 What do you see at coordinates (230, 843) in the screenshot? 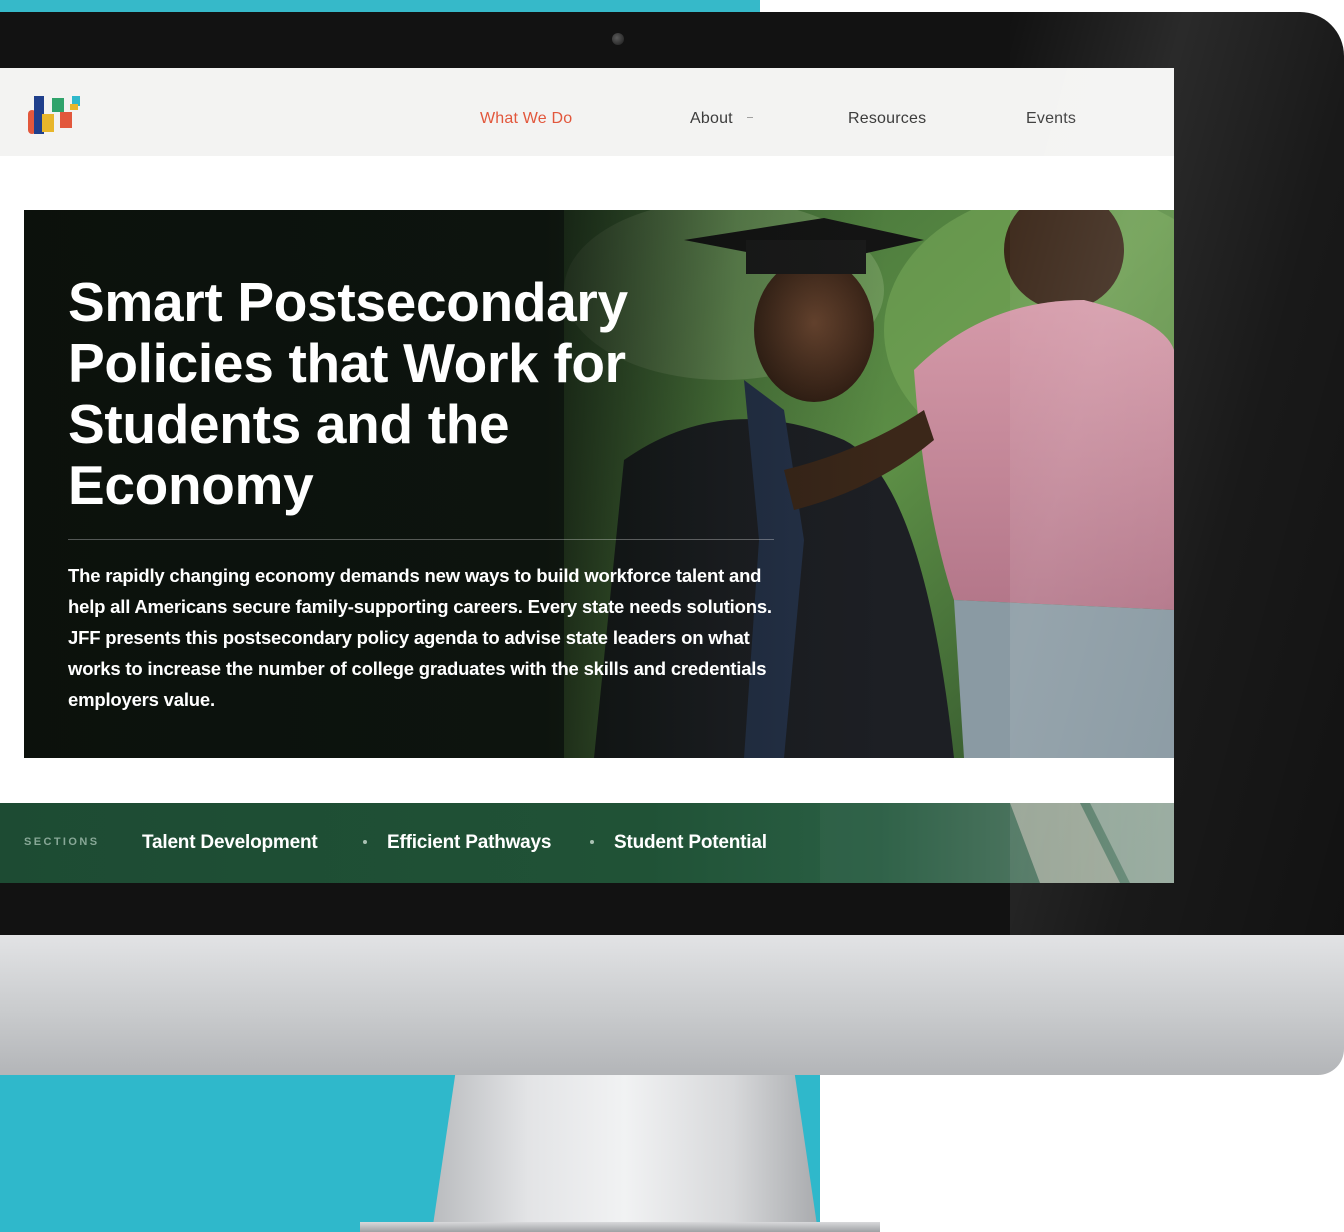
I see `section-link-talent-development: Talent Development` at bounding box center [230, 843].